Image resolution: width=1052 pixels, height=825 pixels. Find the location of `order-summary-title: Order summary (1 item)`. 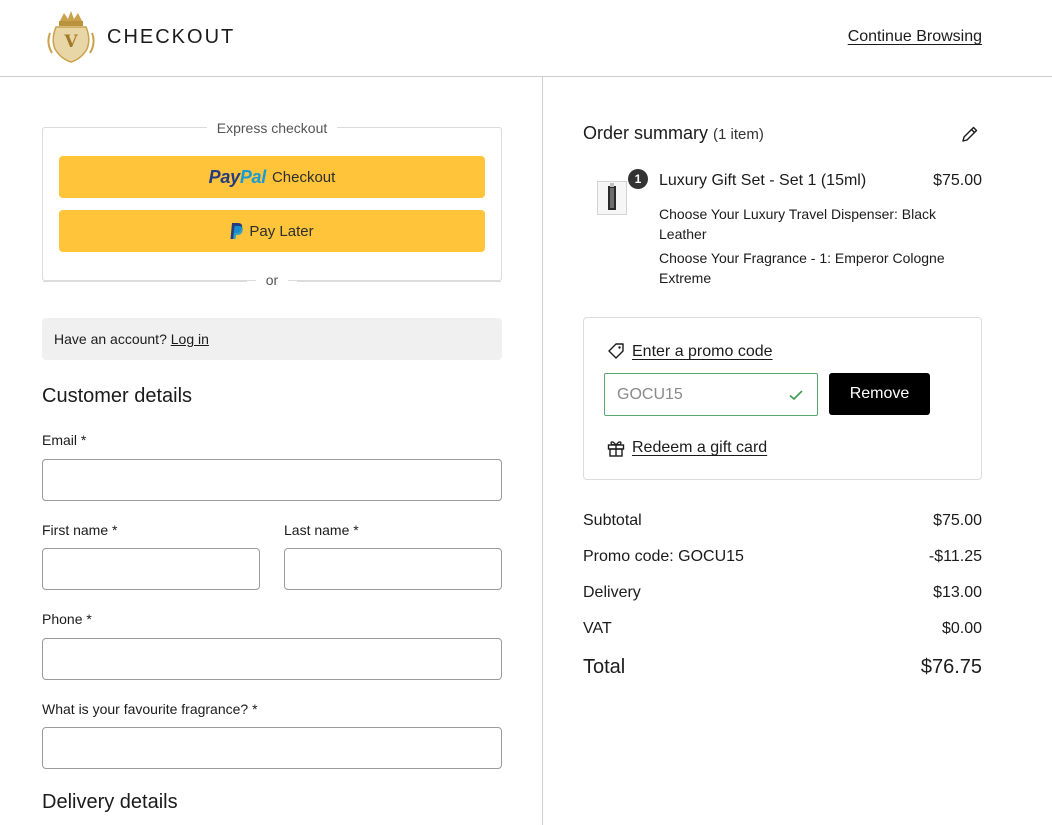

order-summary-title: Order summary (1 item) is located at coordinates (673, 133).